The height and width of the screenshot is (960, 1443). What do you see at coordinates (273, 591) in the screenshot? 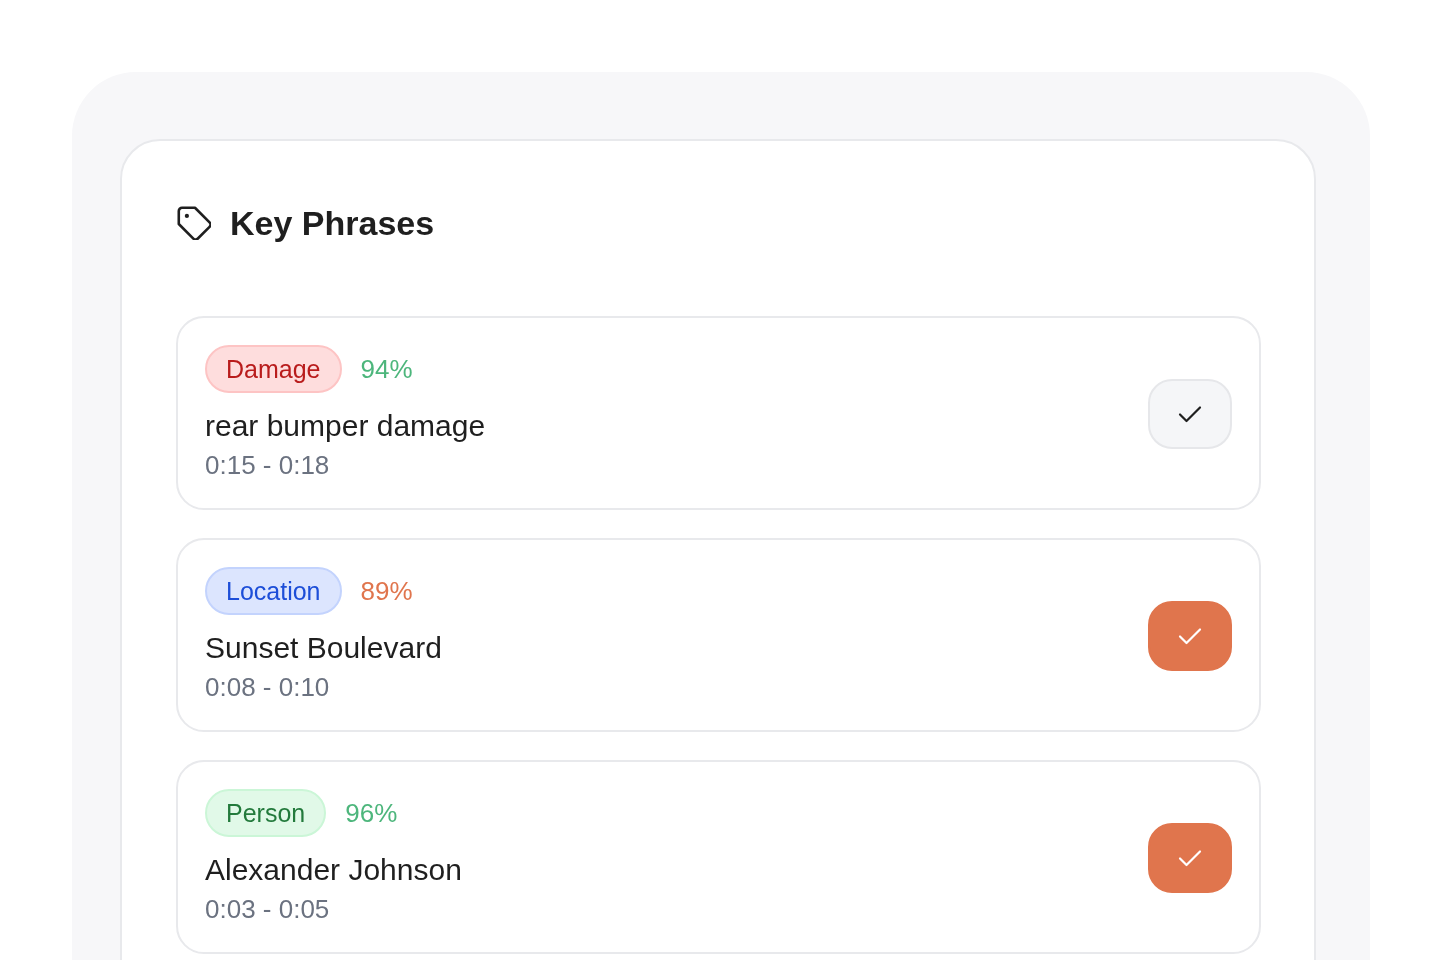
I see `category-tag: Location` at bounding box center [273, 591].